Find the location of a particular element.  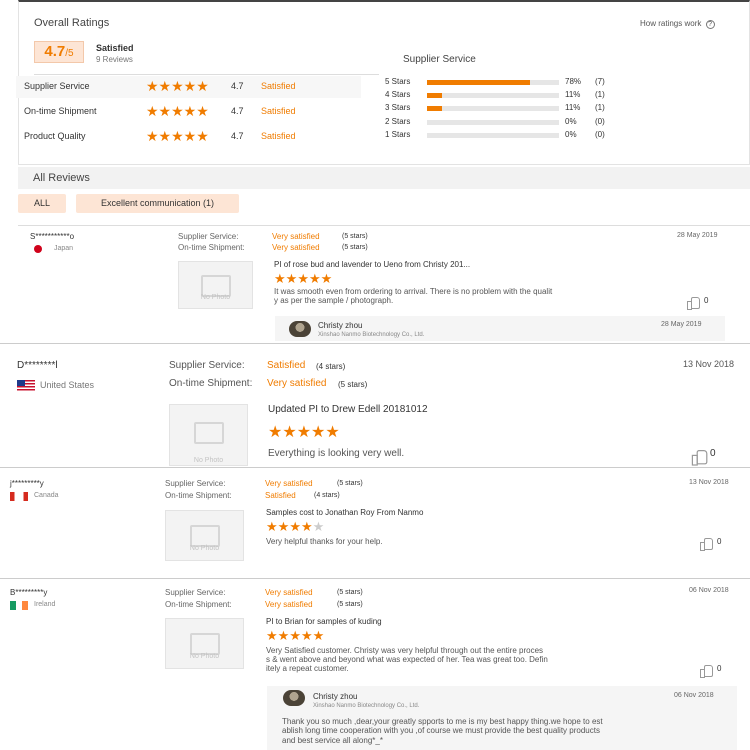

overall-ratings-title: Overall Ratings is located at coordinates (72, 23).